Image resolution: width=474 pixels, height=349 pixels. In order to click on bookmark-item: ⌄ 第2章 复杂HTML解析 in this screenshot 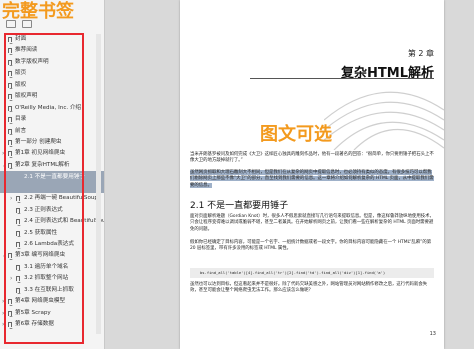, I will do `click(52, 165)`.